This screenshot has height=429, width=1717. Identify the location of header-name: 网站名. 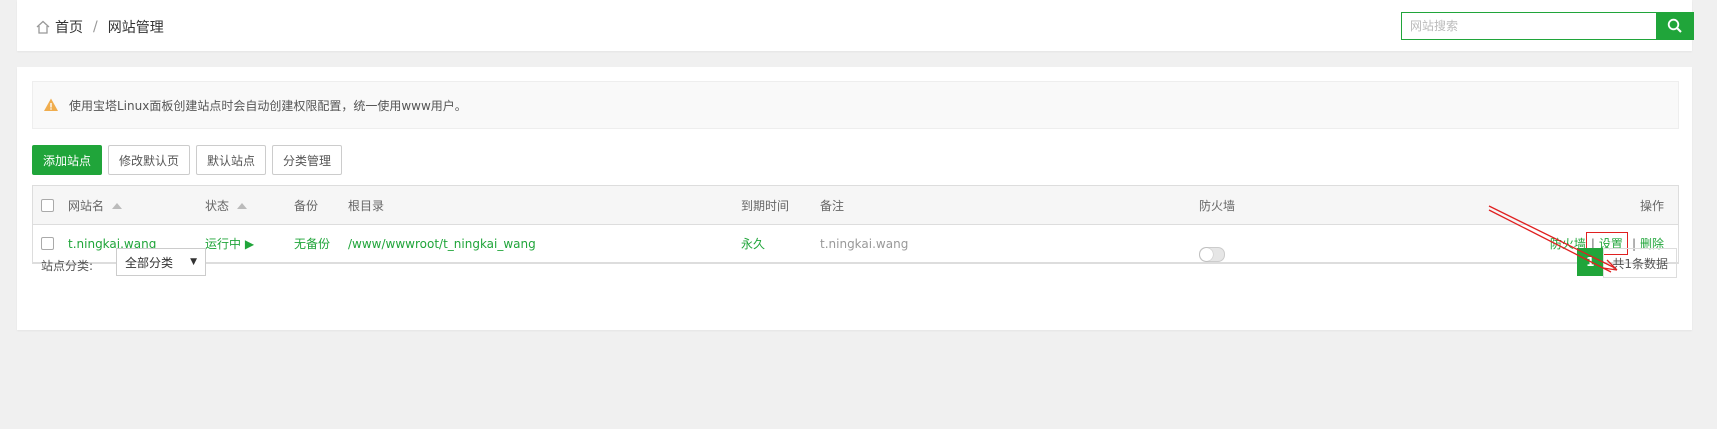
(95, 205).